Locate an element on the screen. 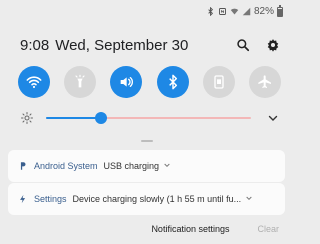 The height and width of the screenshot is (244, 320). wifi-toggle is located at coordinates (34, 82).